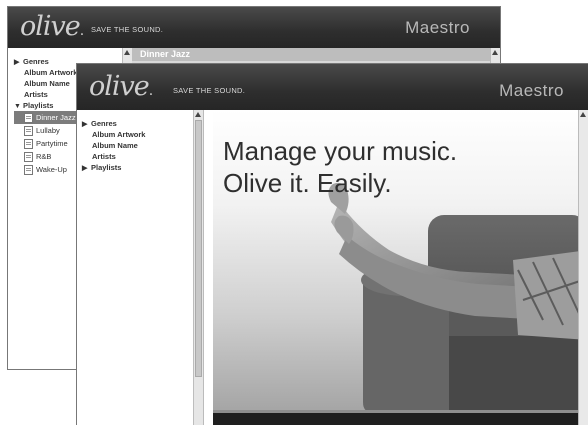 Image resolution: width=588 pixels, height=425 pixels. I want to click on front-tagline: SAVE THE SOUND., so click(209, 90).